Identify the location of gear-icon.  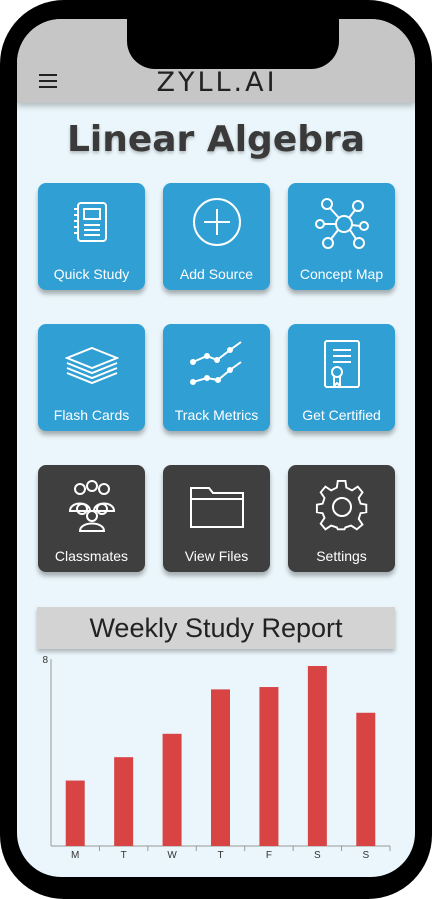
(341, 505).